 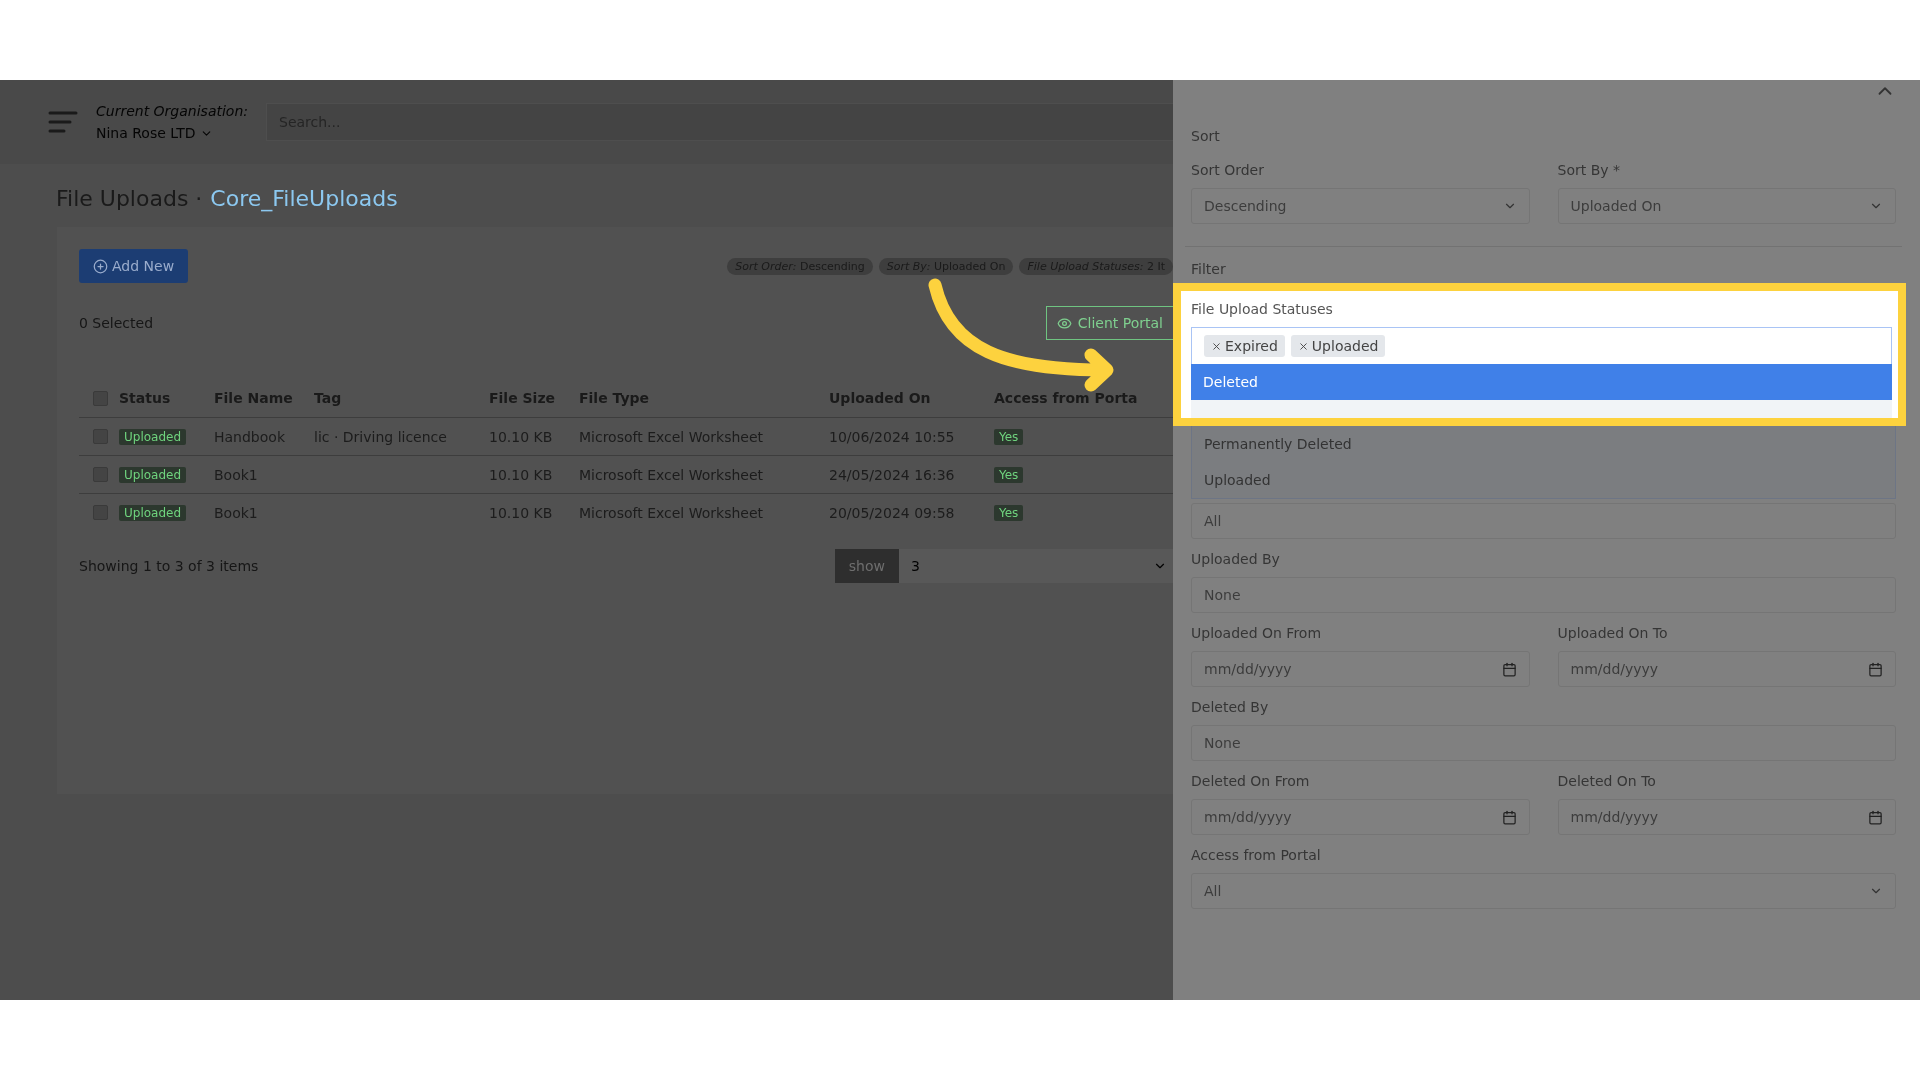 What do you see at coordinates (1607, 781) in the screenshot?
I see `field-label: Deleted On To` at bounding box center [1607, 781].